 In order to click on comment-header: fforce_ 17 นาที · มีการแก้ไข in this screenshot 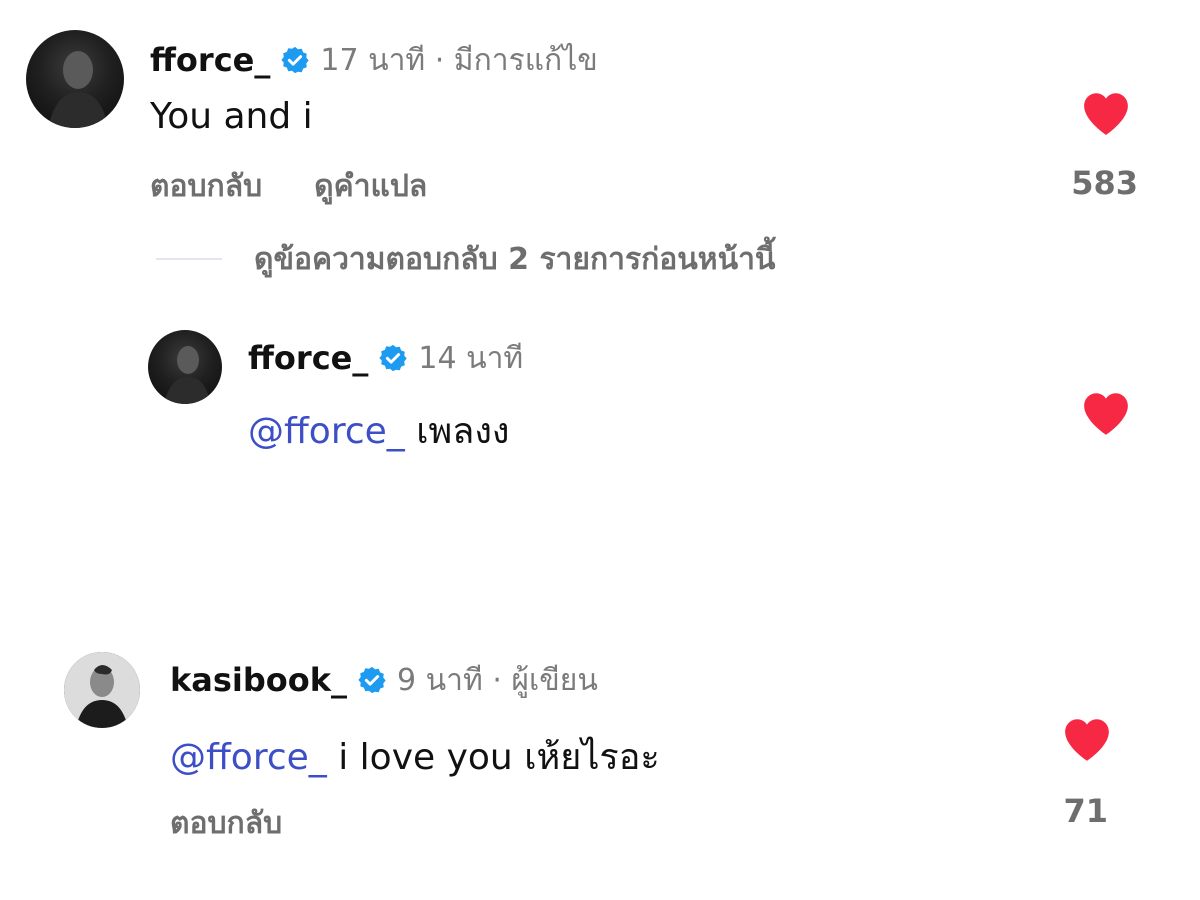, I will do `click(374, 60)`.